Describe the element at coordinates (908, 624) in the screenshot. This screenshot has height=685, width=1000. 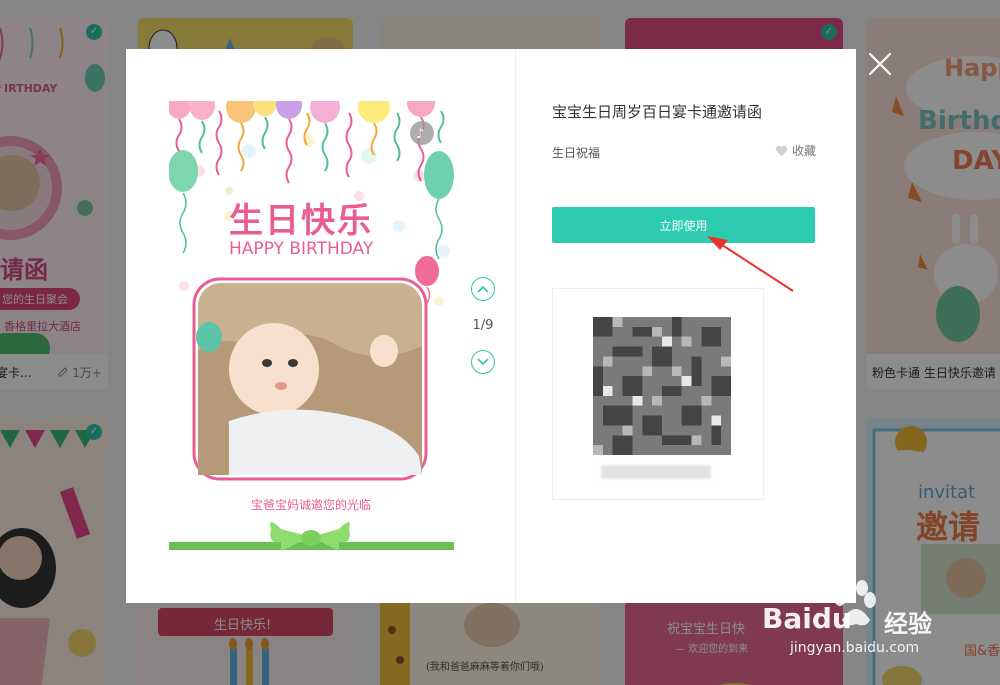
I see `watermark-brand-cn: 经验` at that location.